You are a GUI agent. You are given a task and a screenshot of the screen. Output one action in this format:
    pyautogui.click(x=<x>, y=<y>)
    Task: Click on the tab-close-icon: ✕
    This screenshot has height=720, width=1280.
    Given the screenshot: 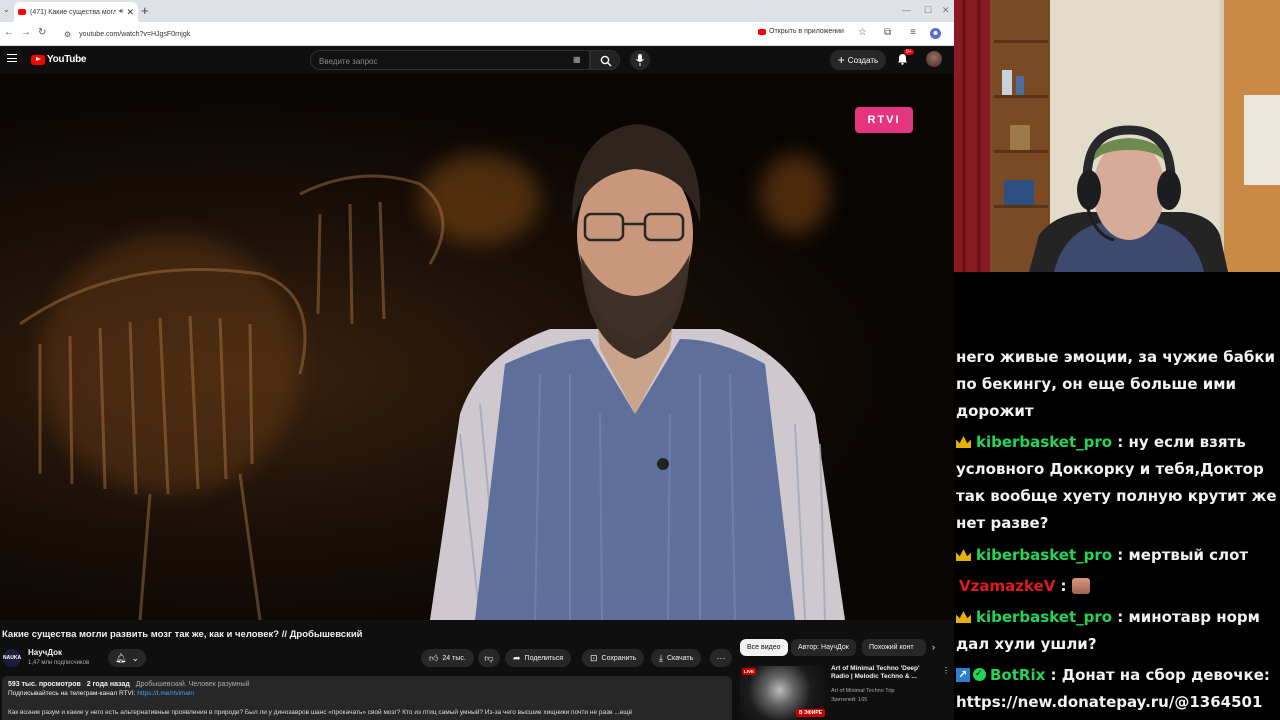 What is the action you would take?
    pyautogui.click(x=130, y=12)
    